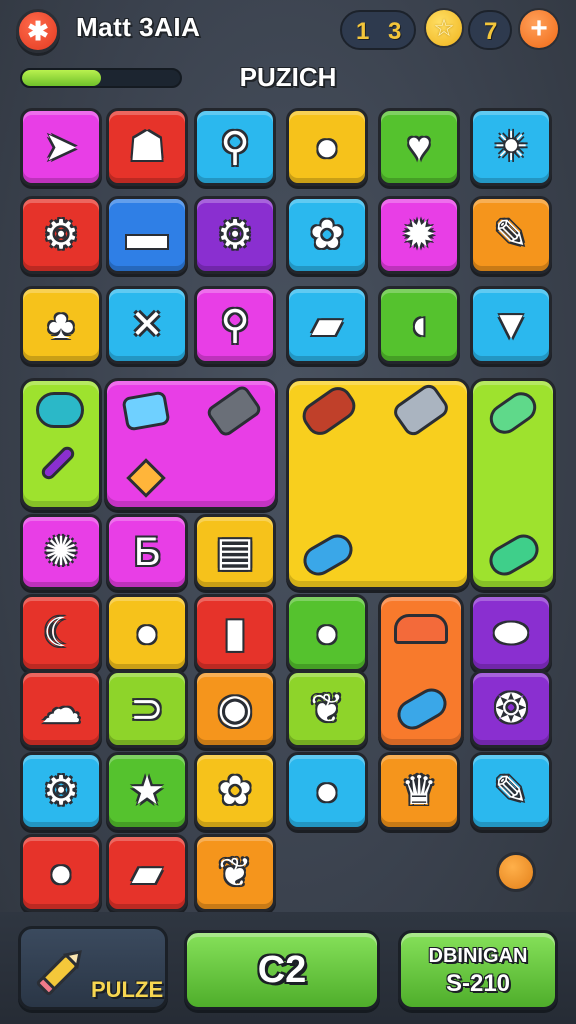 Image resolution: width=576 pixels, height=1024 pixels. Describe the element at coordinates (421, 629) in the screenshot. I see `salmon-icon` at that location.